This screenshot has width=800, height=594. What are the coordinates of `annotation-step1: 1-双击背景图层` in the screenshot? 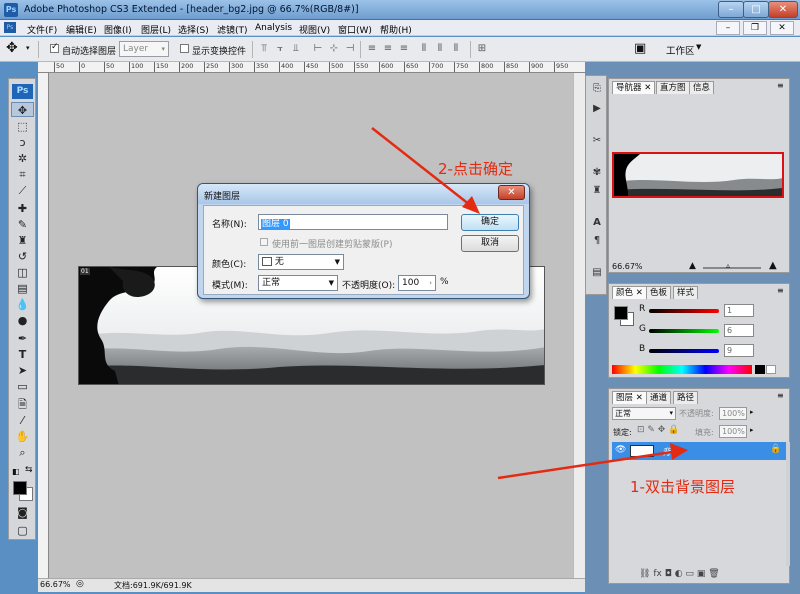 It's located at (682, 487).